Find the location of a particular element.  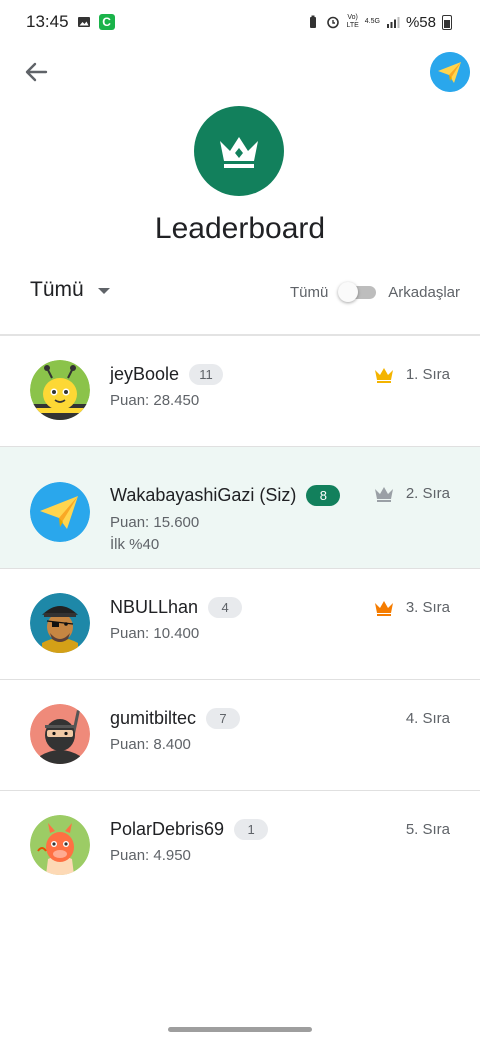

name-line: NBULLhan 4 is located at coordinates (176, 607).